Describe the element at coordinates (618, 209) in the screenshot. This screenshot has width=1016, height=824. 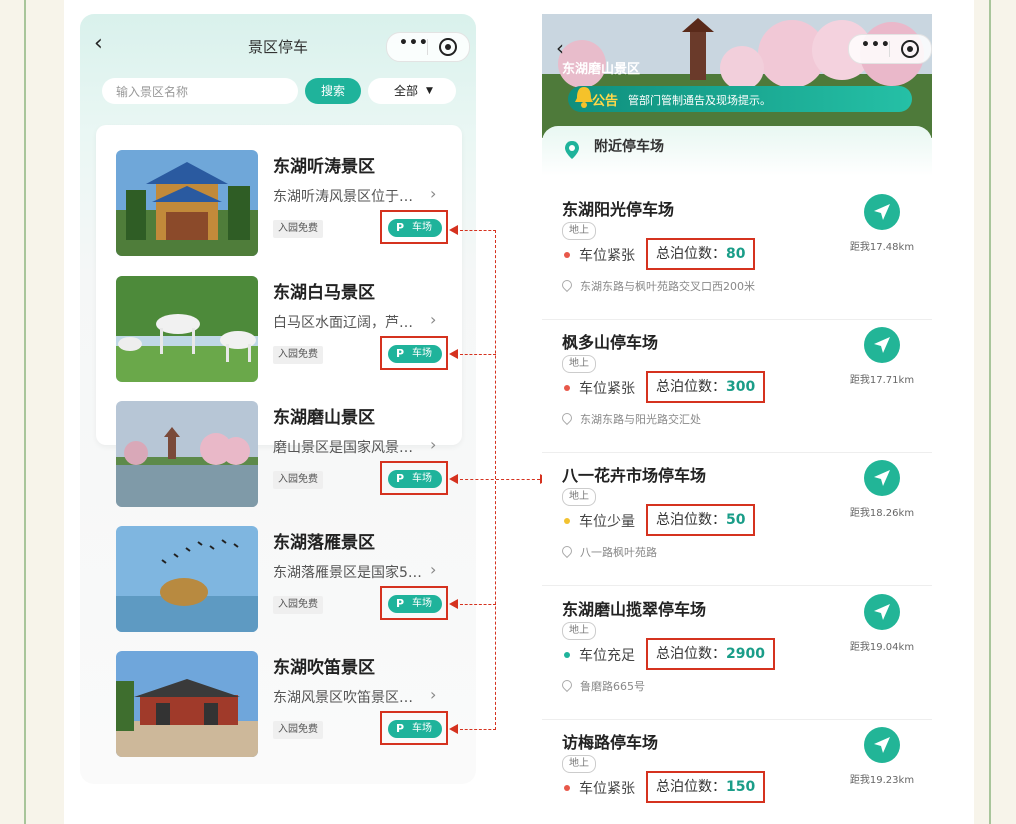
I see `lot-name: 东湖阳光停车场` at that location.